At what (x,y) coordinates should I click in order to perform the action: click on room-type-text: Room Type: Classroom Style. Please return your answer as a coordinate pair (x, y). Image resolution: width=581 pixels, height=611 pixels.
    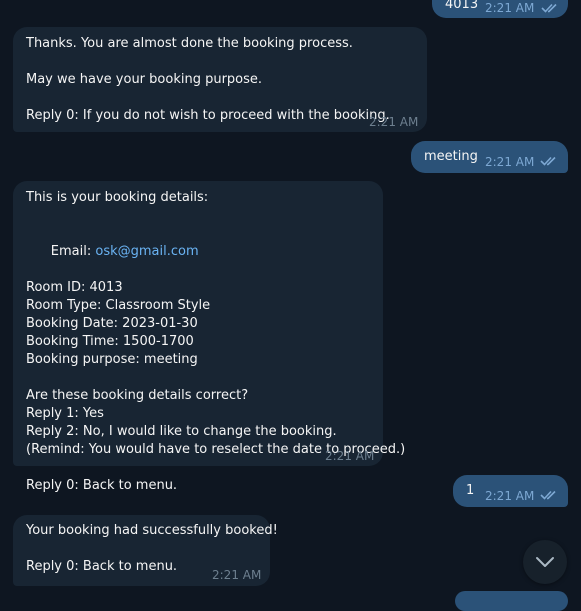
    Looking at the image, I should click on (118, 305).